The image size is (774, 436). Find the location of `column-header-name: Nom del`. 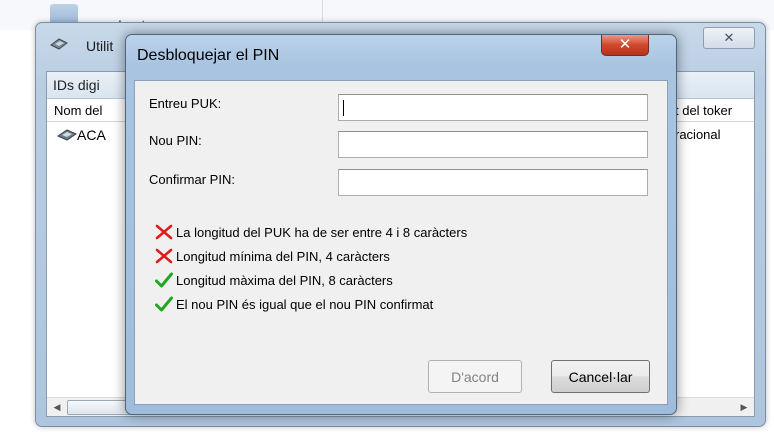

column-header-name: Nom del is located at coordinates (78, 110).